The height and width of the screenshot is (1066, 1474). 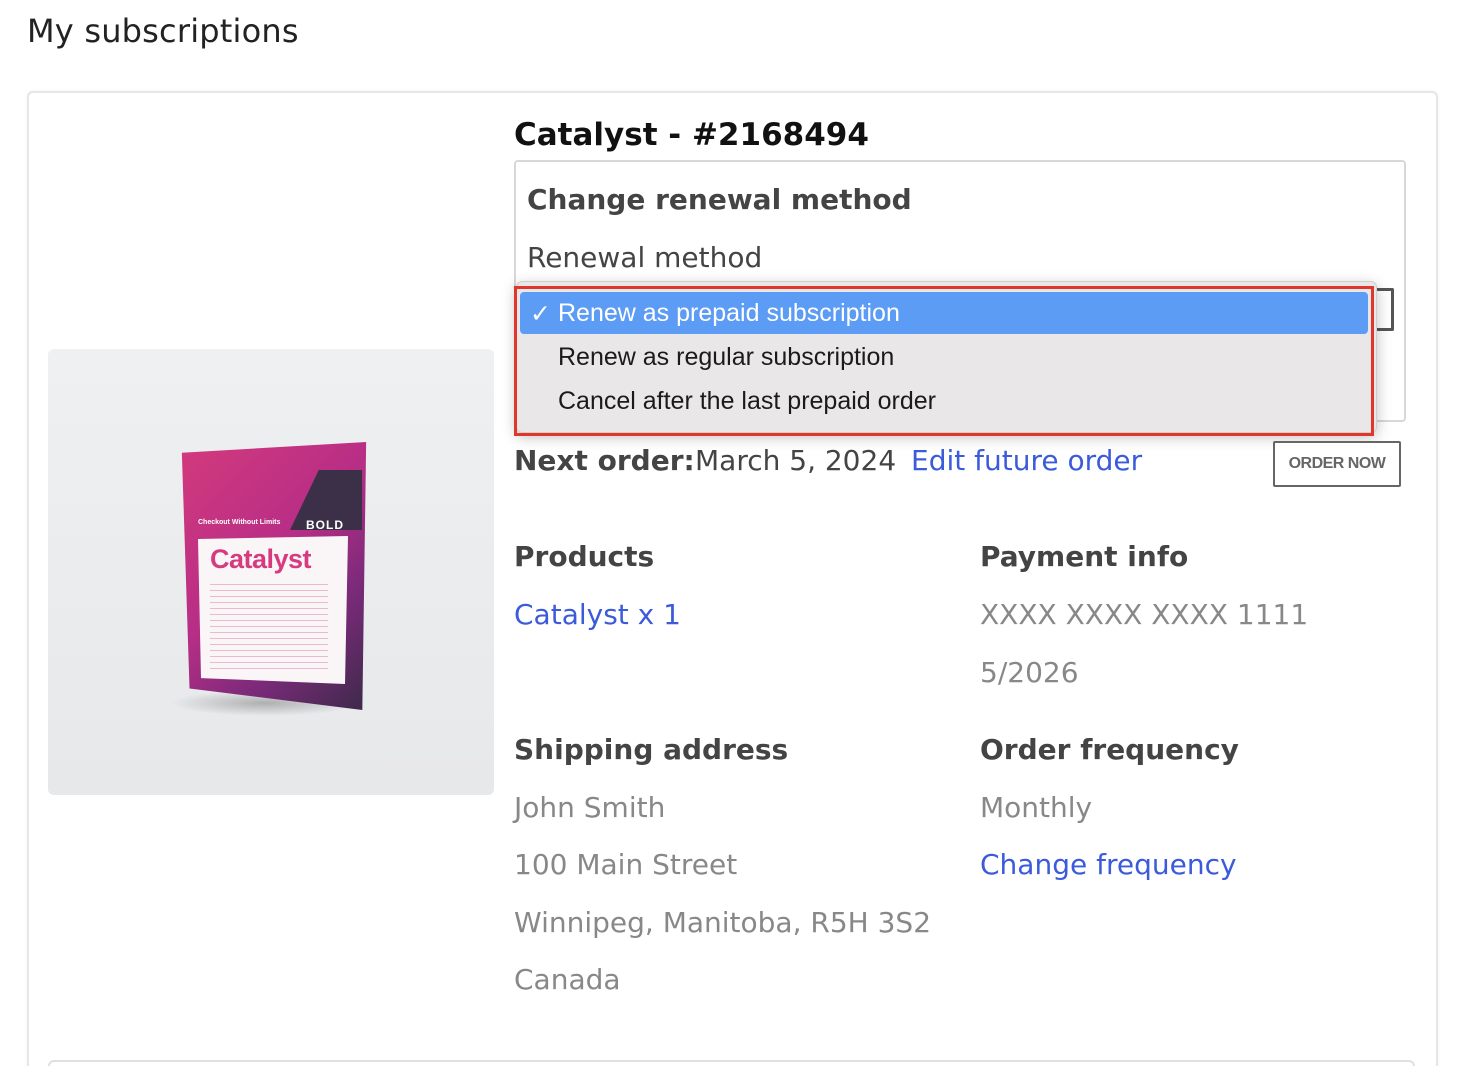 What do you see at coordinates (584, 556) in the screenshot?
I see `products-heading: Products` at bounding box center [584, 556].